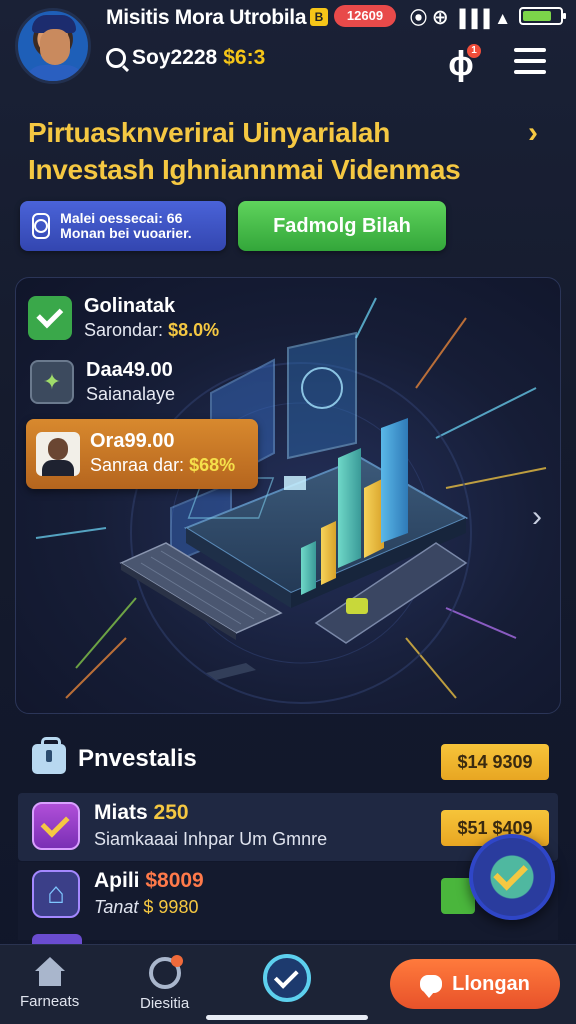 The image size is (576, 1024). I want to click on info-button: Malei oessecai: 66 Monan bei vuoarier., so click(123, 226).